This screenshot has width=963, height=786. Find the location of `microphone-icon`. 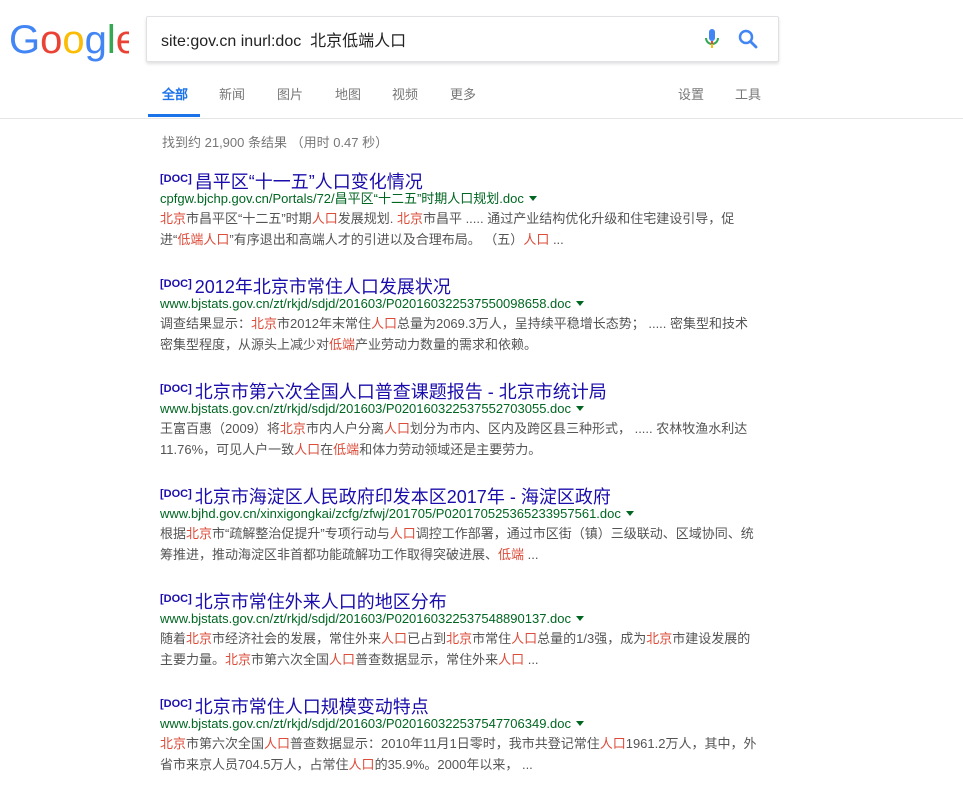

microphone-icon is located at coordinates (712, 39).